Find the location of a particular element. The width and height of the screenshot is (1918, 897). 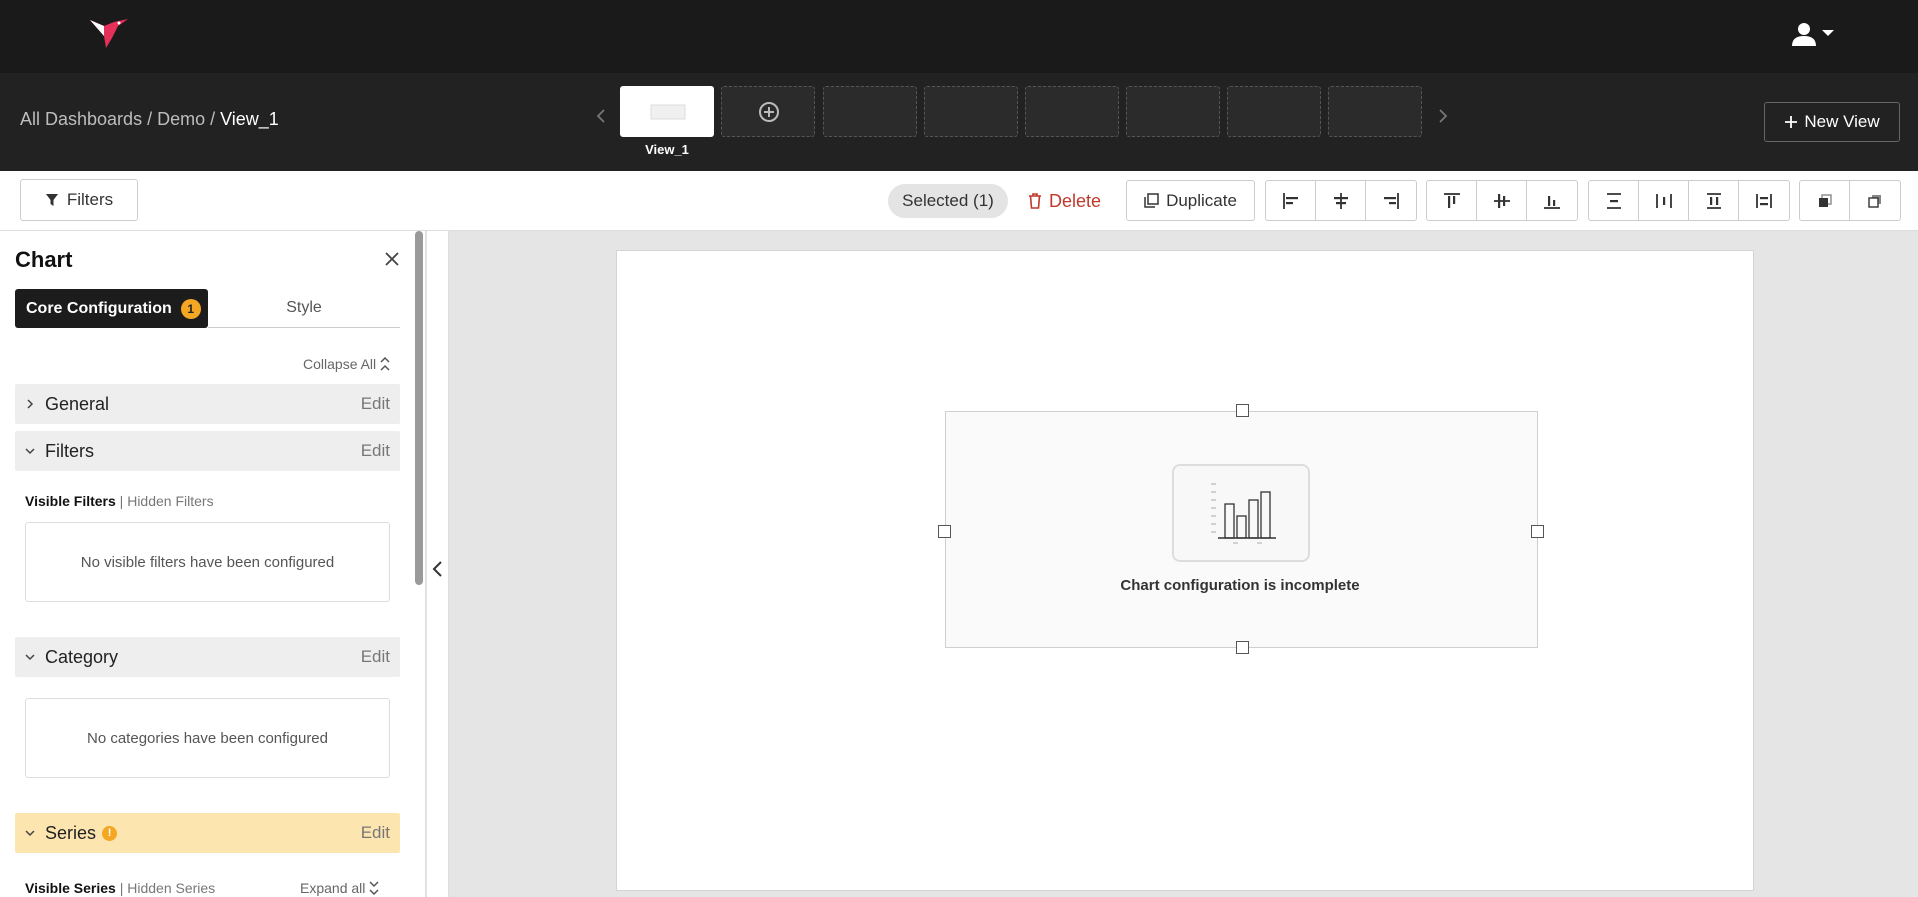

align-middle-icon is located at coordinates (1501, 200).